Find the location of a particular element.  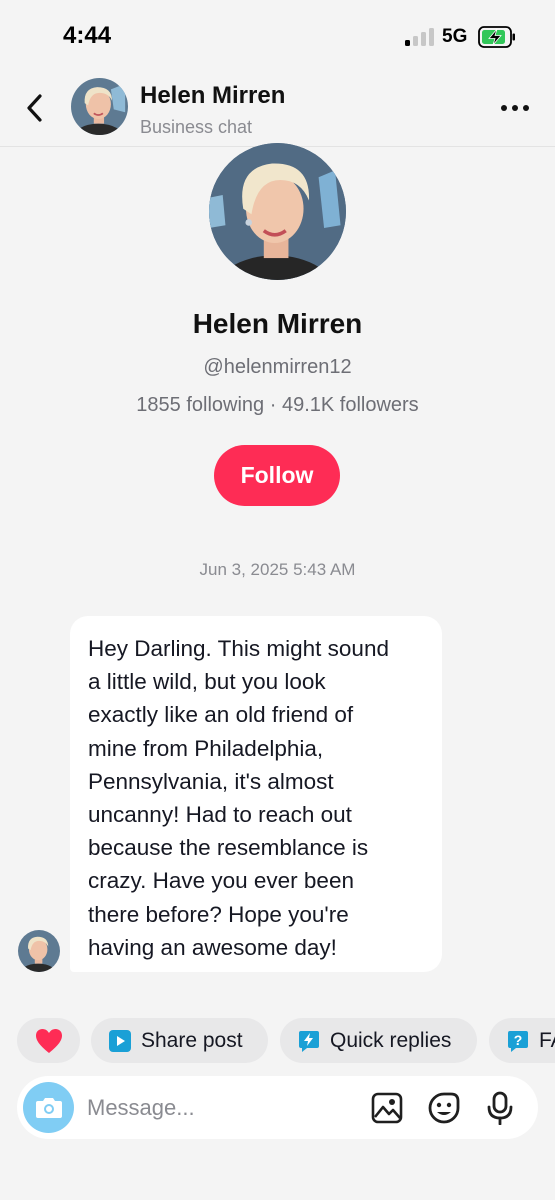

faq-label: FAQ is located at coordinates (547, 1040).